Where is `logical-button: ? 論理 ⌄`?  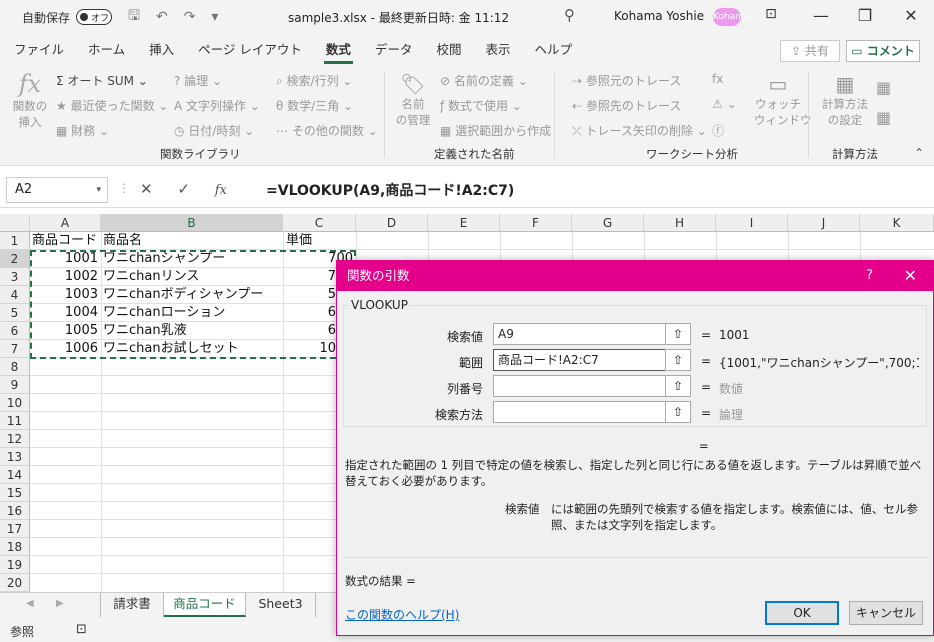 logical-button: ? 論理 ⌄ is located at coordinates (198, 80).